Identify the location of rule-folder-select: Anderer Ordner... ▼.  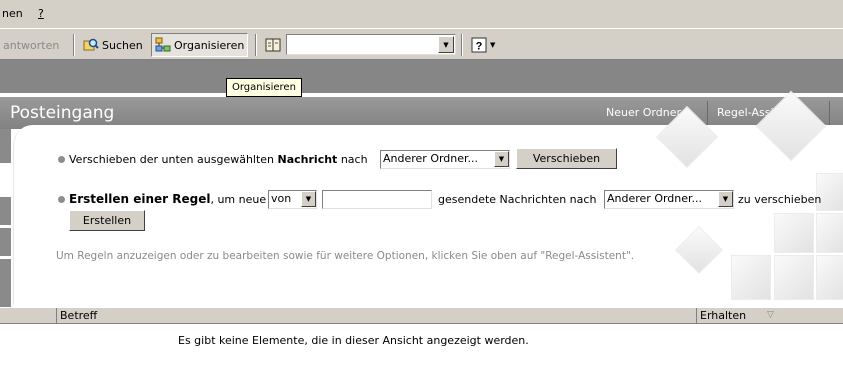
(669, 199).